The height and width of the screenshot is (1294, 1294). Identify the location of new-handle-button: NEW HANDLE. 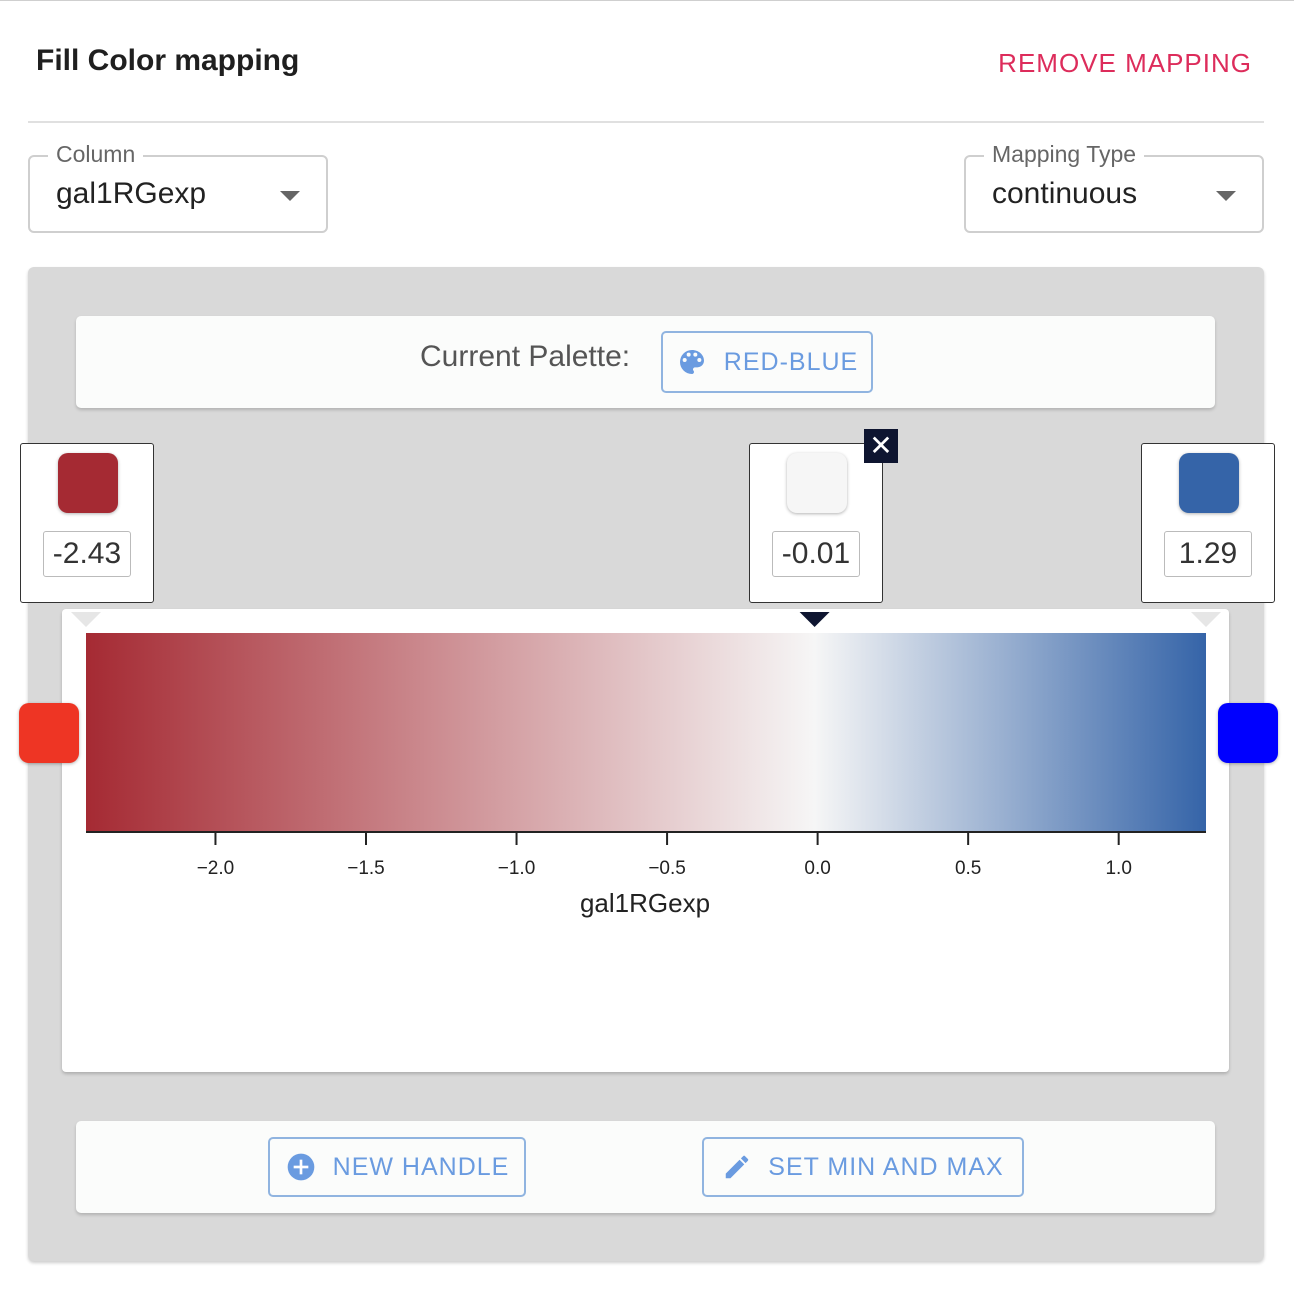
(397, 1167).